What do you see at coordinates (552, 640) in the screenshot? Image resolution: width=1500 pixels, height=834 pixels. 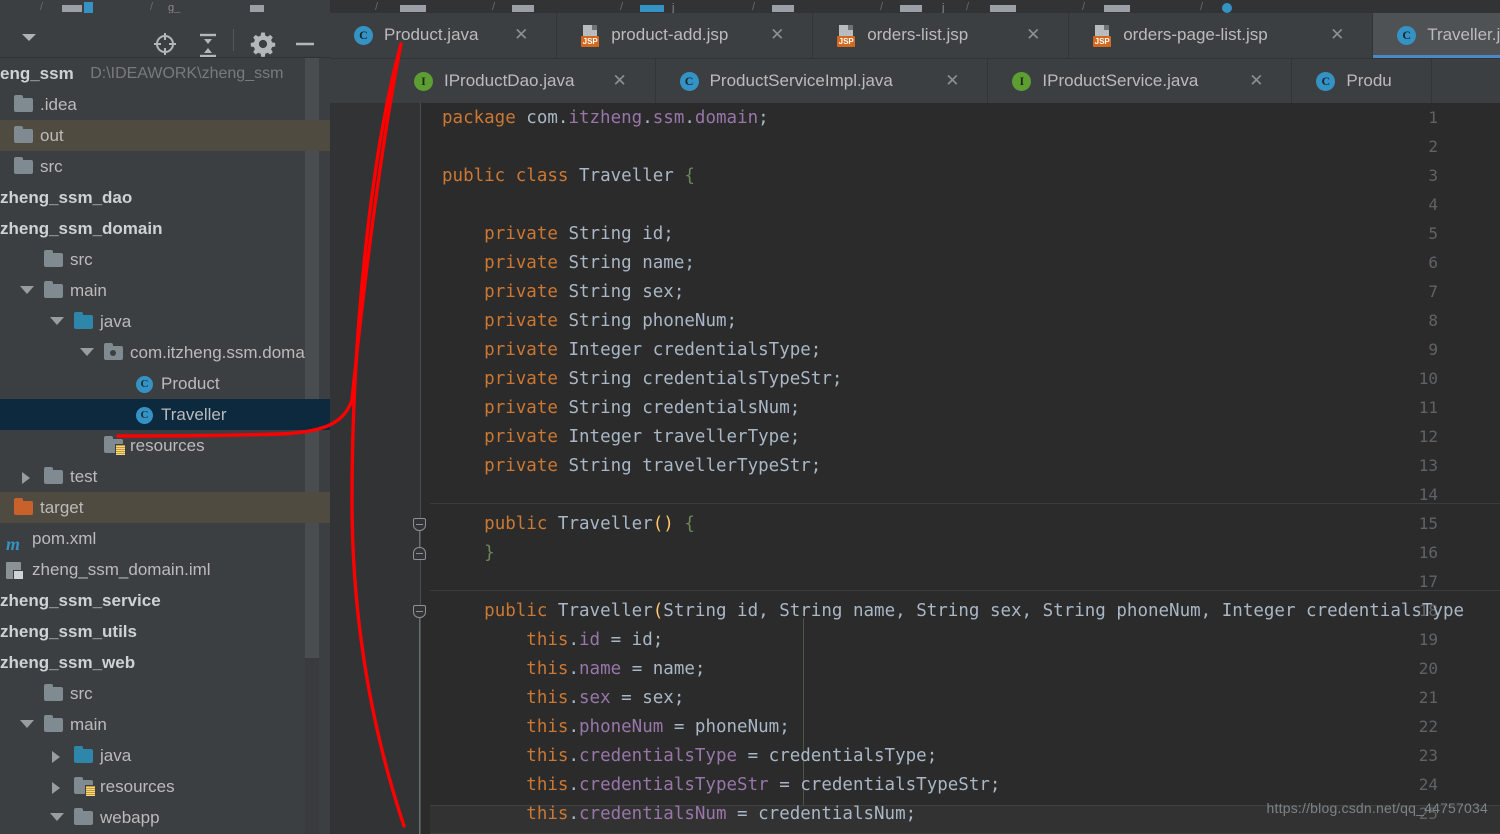 I see `code-line: this.id = id;` at bounding box center [552, 640].